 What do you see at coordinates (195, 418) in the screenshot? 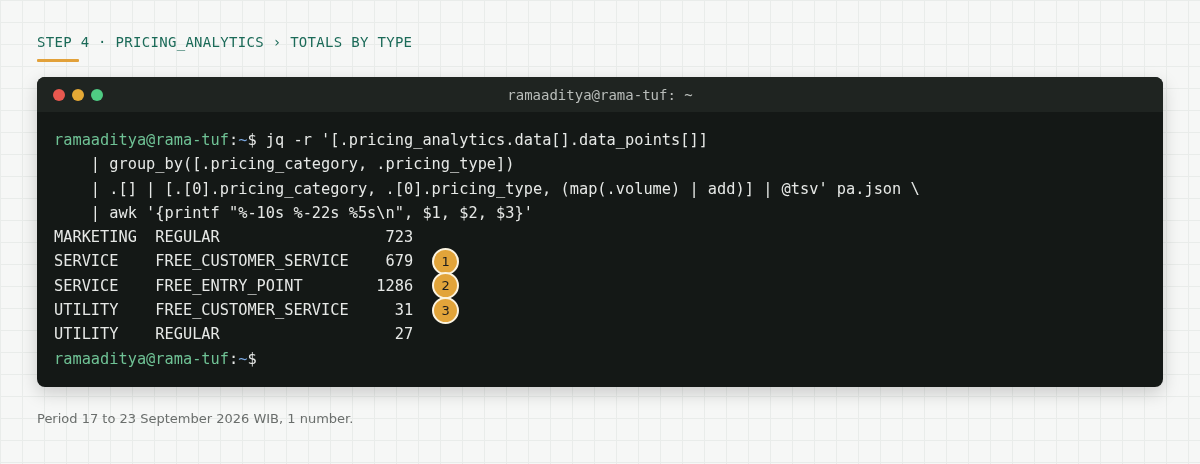
I see `caption-text: Period 17 to 23 September 2026 WIB, 1 number.` at bounding box center [195, 418].